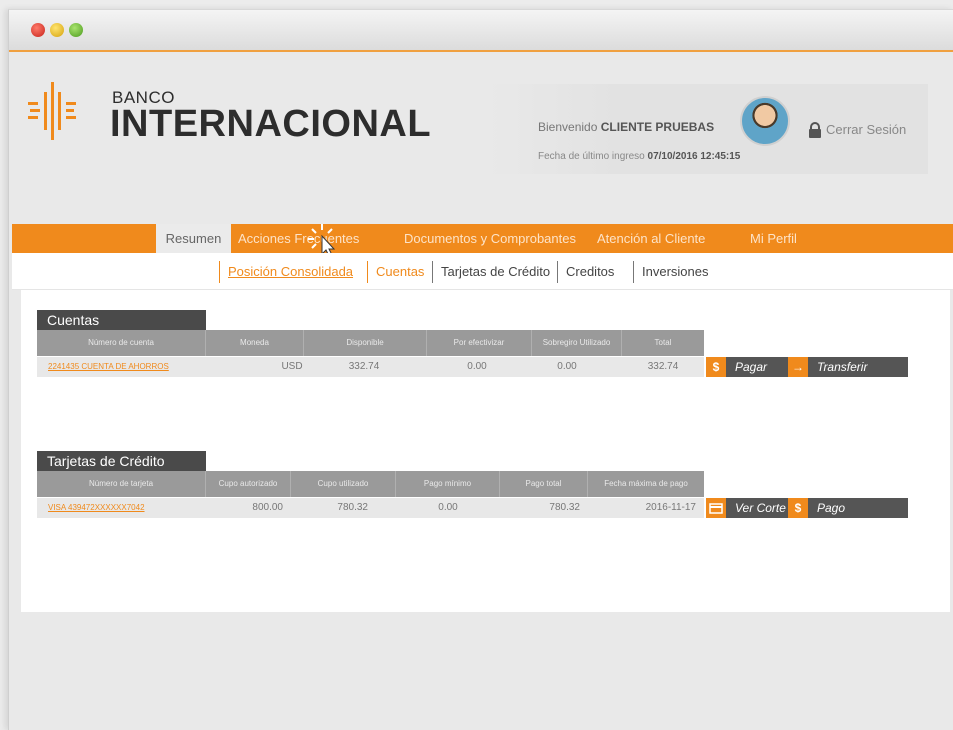 The width and height of the screenshot is (953, 730). What do you see at coordinates (448, 484) in the screenshot?
I see `col-header: Pago mínimo` at bounding box center [448, 484].